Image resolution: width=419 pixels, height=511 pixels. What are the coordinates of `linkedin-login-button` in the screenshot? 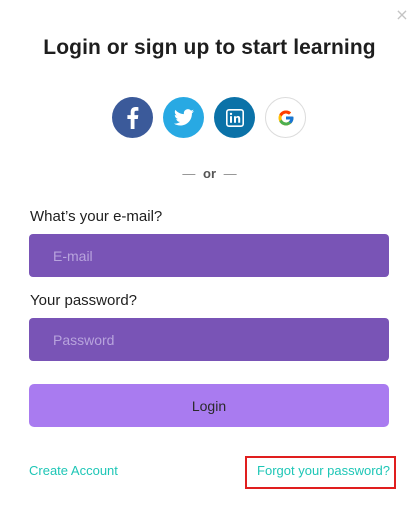 It's located at (234, 117).